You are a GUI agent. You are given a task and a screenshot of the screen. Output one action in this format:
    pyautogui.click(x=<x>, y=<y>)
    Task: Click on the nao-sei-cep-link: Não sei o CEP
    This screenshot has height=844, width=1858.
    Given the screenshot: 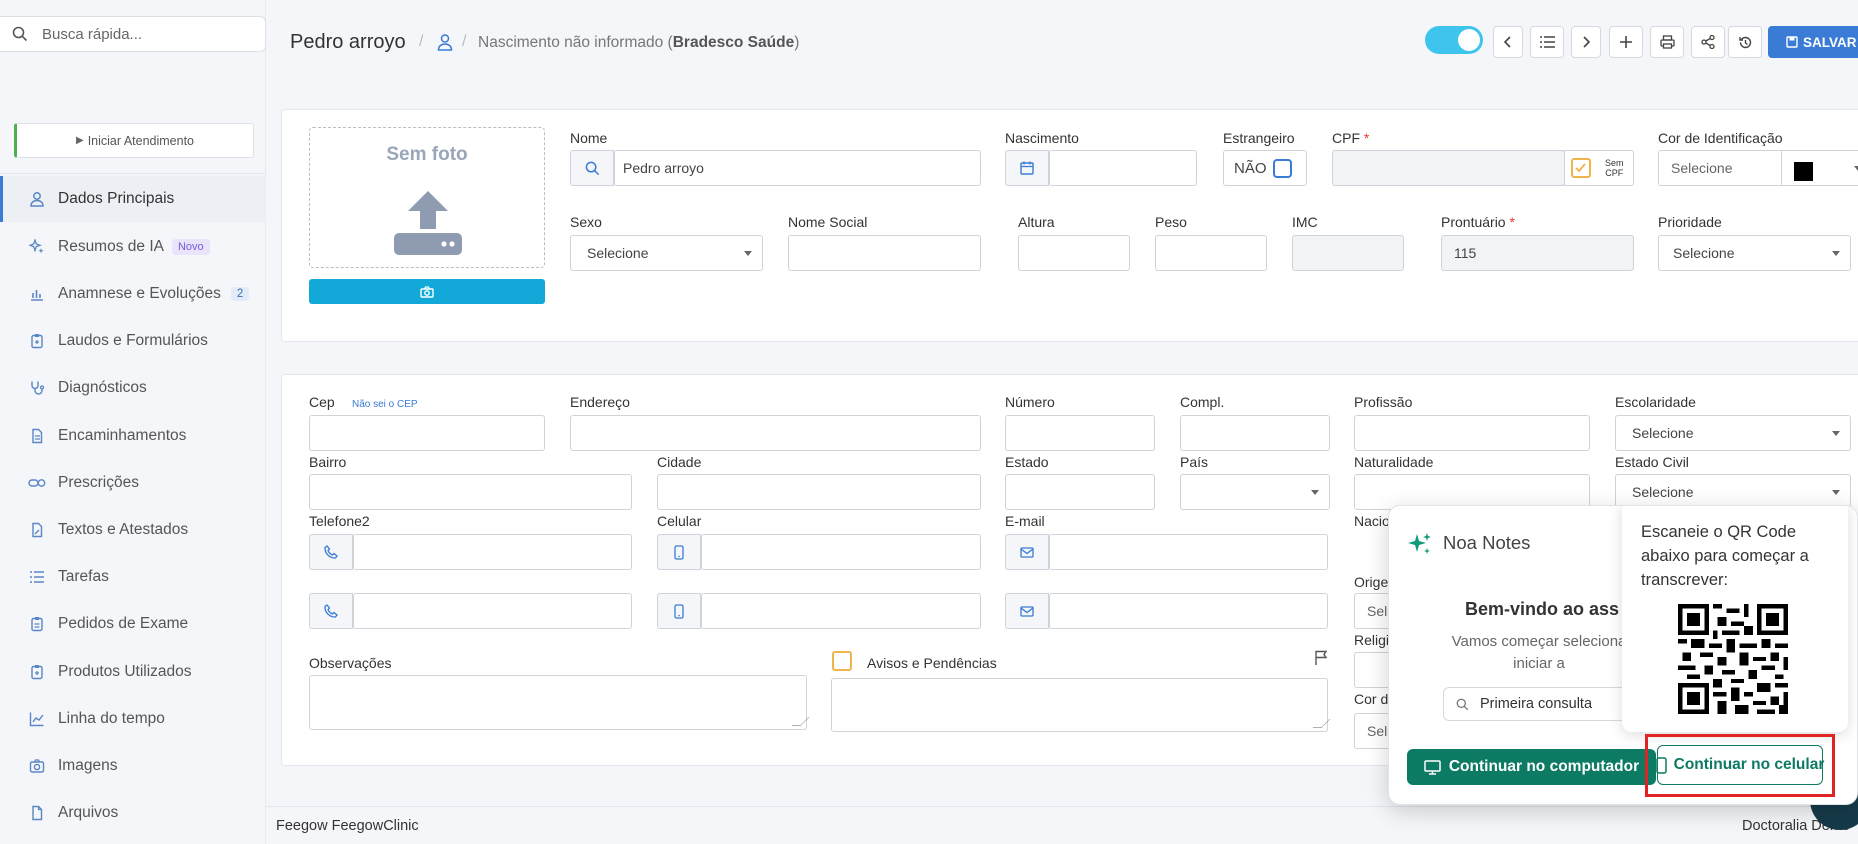 What is the action you would take?
    pyautogui.click(x=385, y=404)
    